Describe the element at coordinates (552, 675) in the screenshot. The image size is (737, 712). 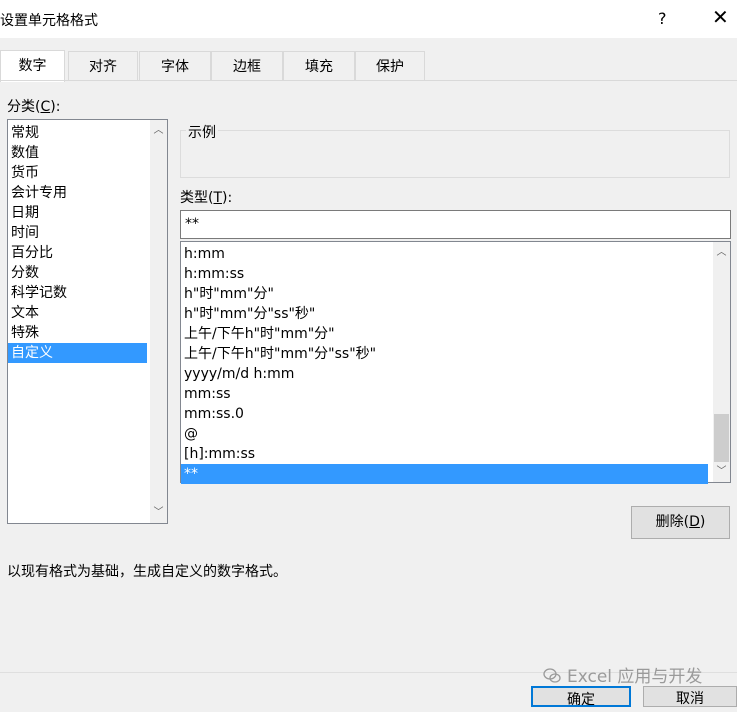
I see `wechat-icon` at that location.